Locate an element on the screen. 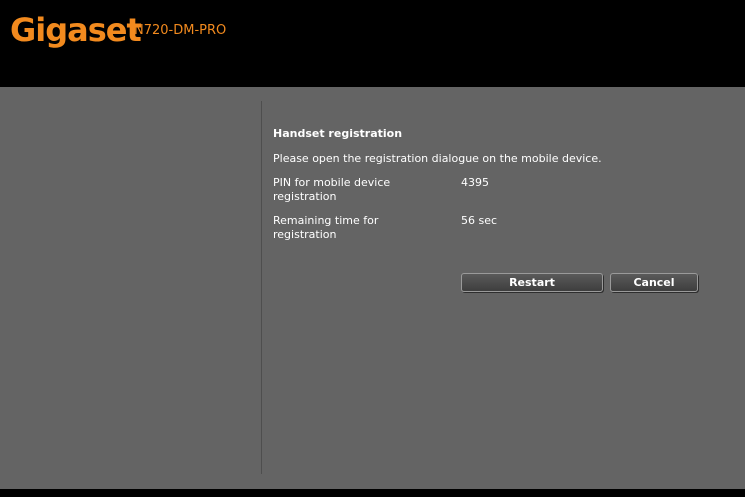  cancel-button: Cancel is located at coordinates (654, 282).